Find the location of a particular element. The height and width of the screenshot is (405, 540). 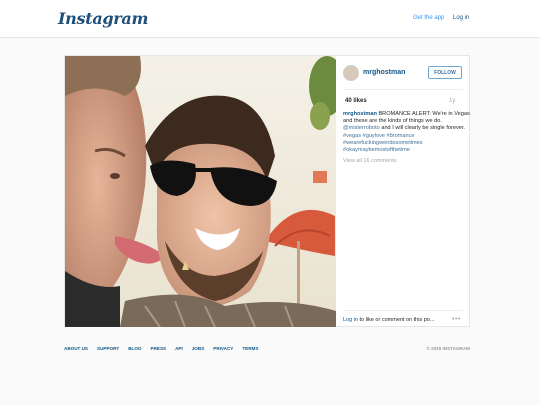

top-nav-bar: Instagram Get the app Log in is located at coordinates (270, 19).